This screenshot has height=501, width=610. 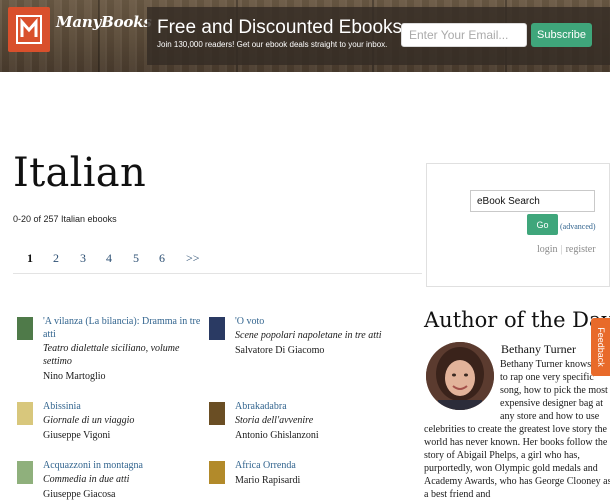 What do you see at coordinates (542, 224) in the screenshot?
I see `search-go-button: Go` at bounding box center [542, 224].